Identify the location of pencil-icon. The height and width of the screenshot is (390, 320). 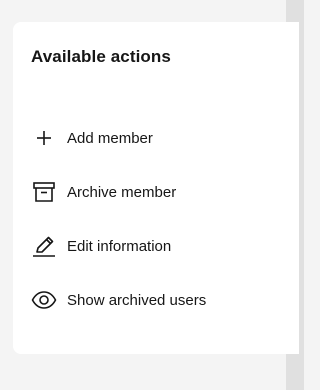
(44, 246).